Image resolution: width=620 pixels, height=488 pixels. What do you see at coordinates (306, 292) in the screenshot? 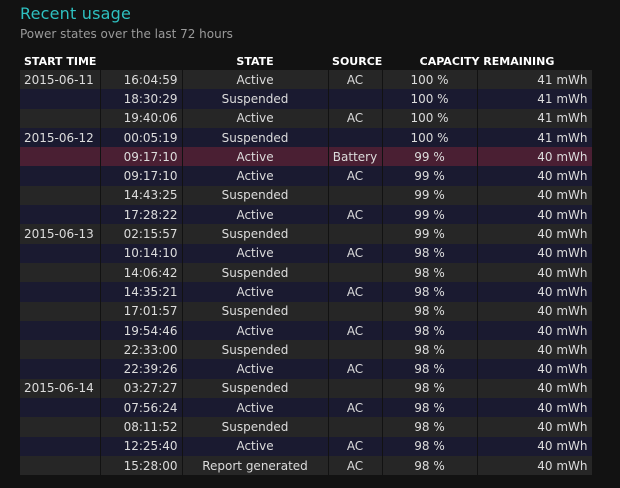
I see `table-row: 14:35:21 Active AC 98 % 40 mWh` at bounding box center [306, 292].